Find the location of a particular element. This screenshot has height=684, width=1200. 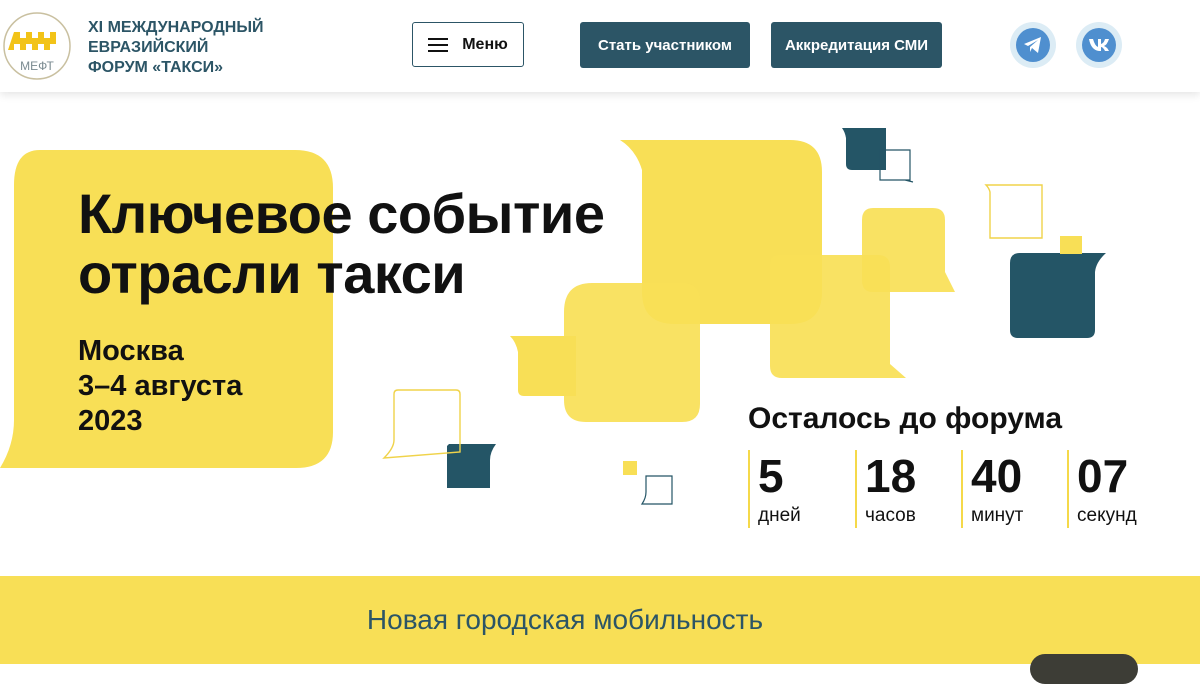

hero-title-line: Ключевое событие is located at coordinates (341, 213).